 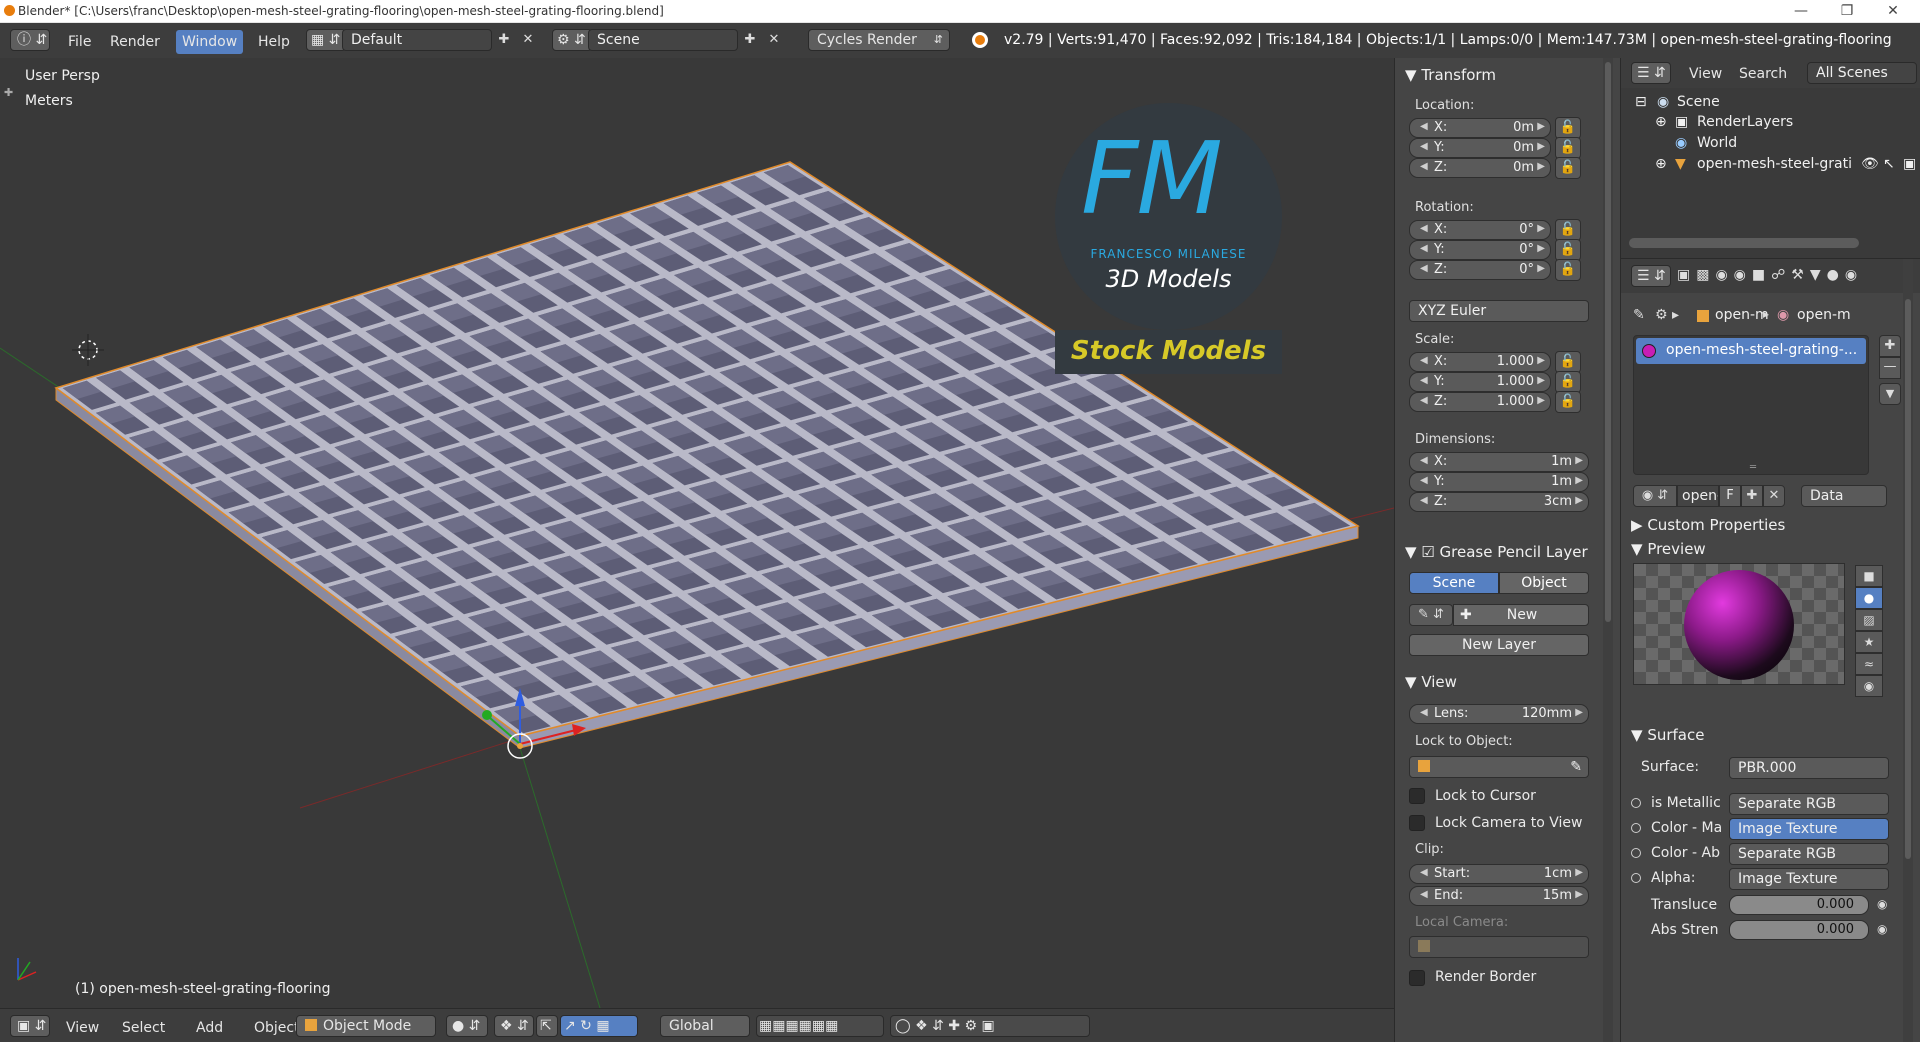 What do you see at coordinates (30, 1026) in the screenshot?
I see `editor-type-3dview-icon: ▣ ⇵` at bounding box center [30, 1026].